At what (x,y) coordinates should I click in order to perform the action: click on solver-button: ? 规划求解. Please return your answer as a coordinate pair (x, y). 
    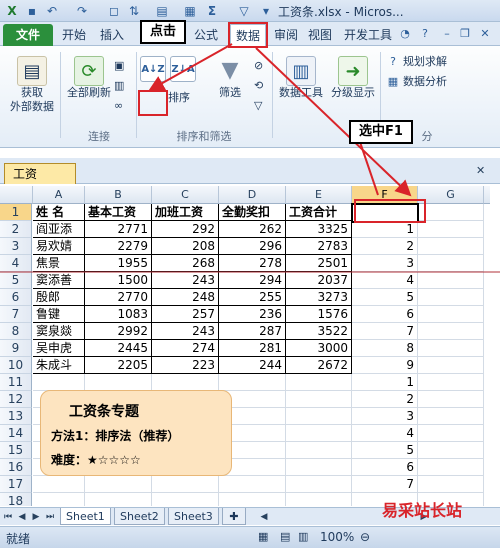
    Looking at the image, I should click on (416, 62).